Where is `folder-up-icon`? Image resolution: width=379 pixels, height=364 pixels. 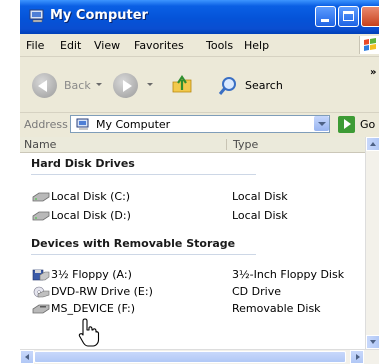
folder-up-icon is located at coordinates (182, 84).